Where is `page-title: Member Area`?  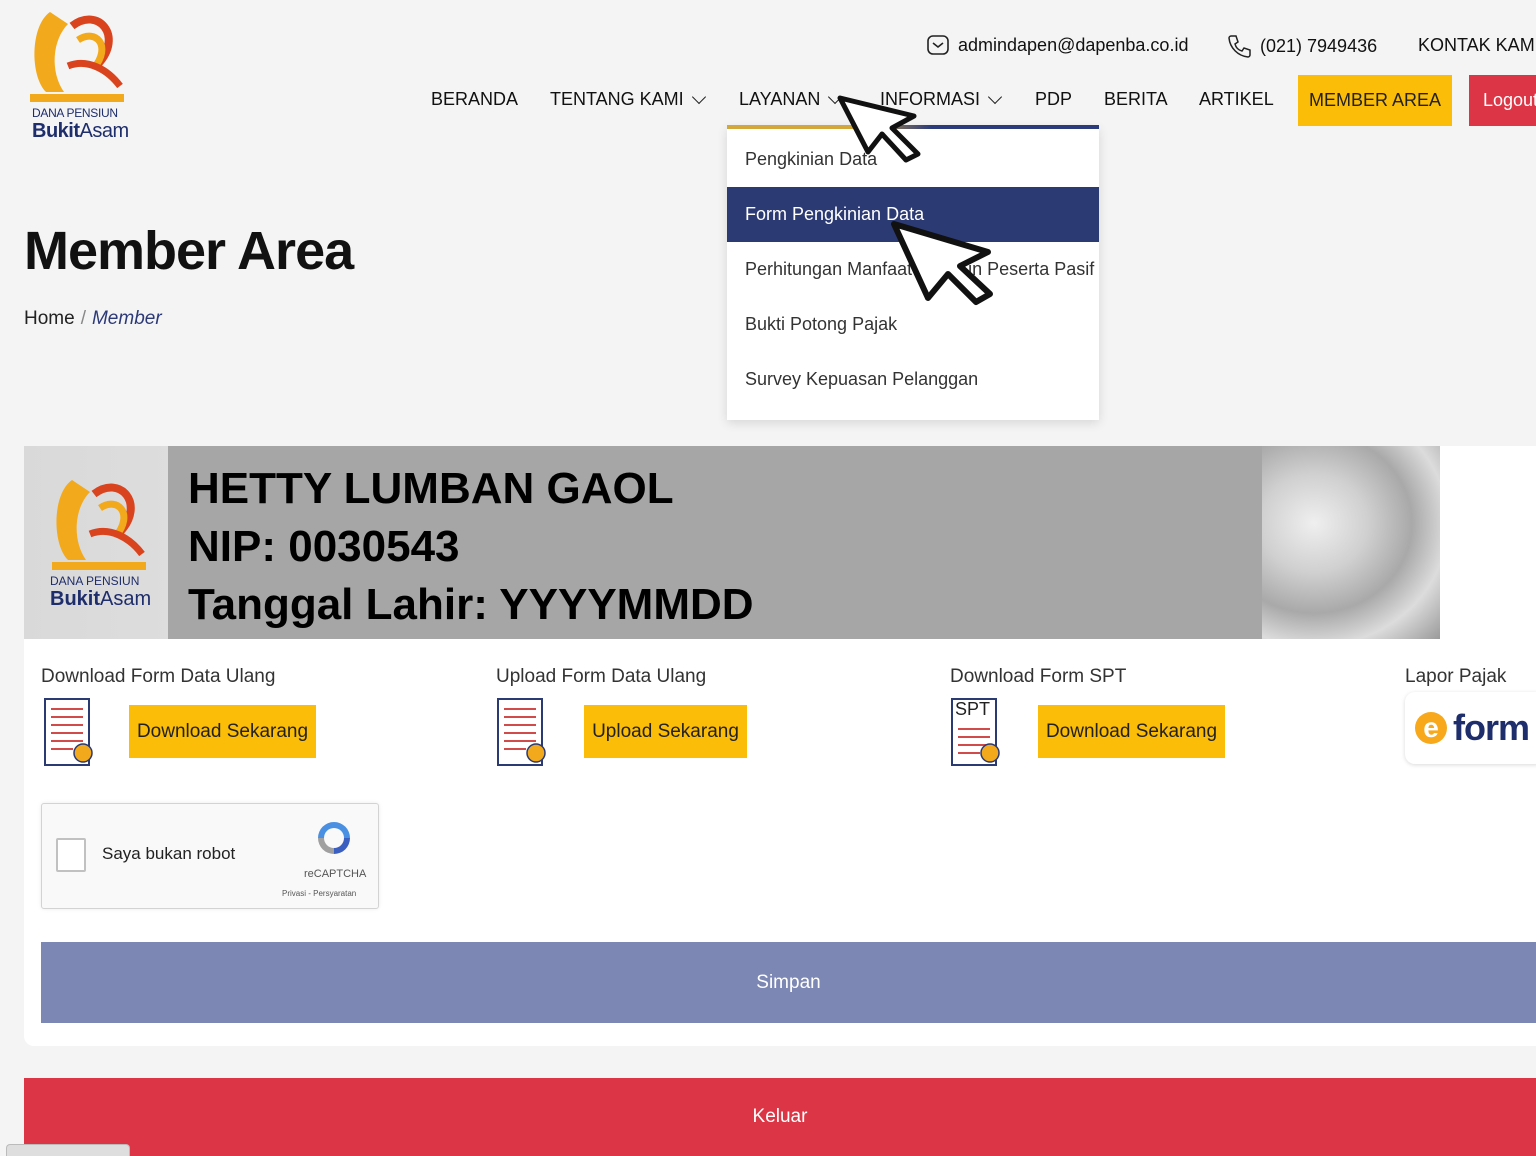
page-title: Member Area is located at coordinates (189, 251).